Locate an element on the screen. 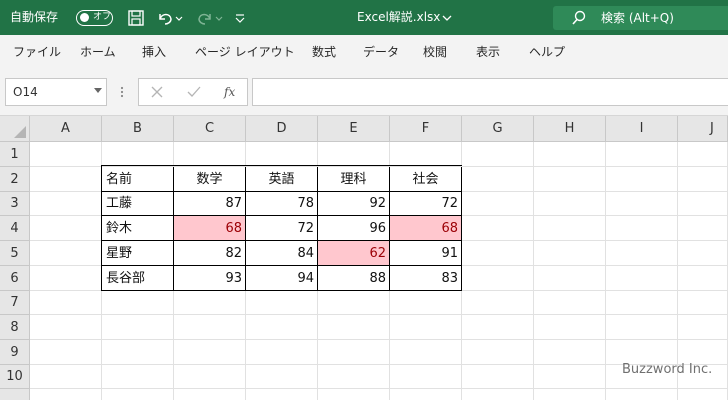 This screenshot has height=400, width=728. table-score-cell-highlighted: 68 is located at coordinates (210, 228).